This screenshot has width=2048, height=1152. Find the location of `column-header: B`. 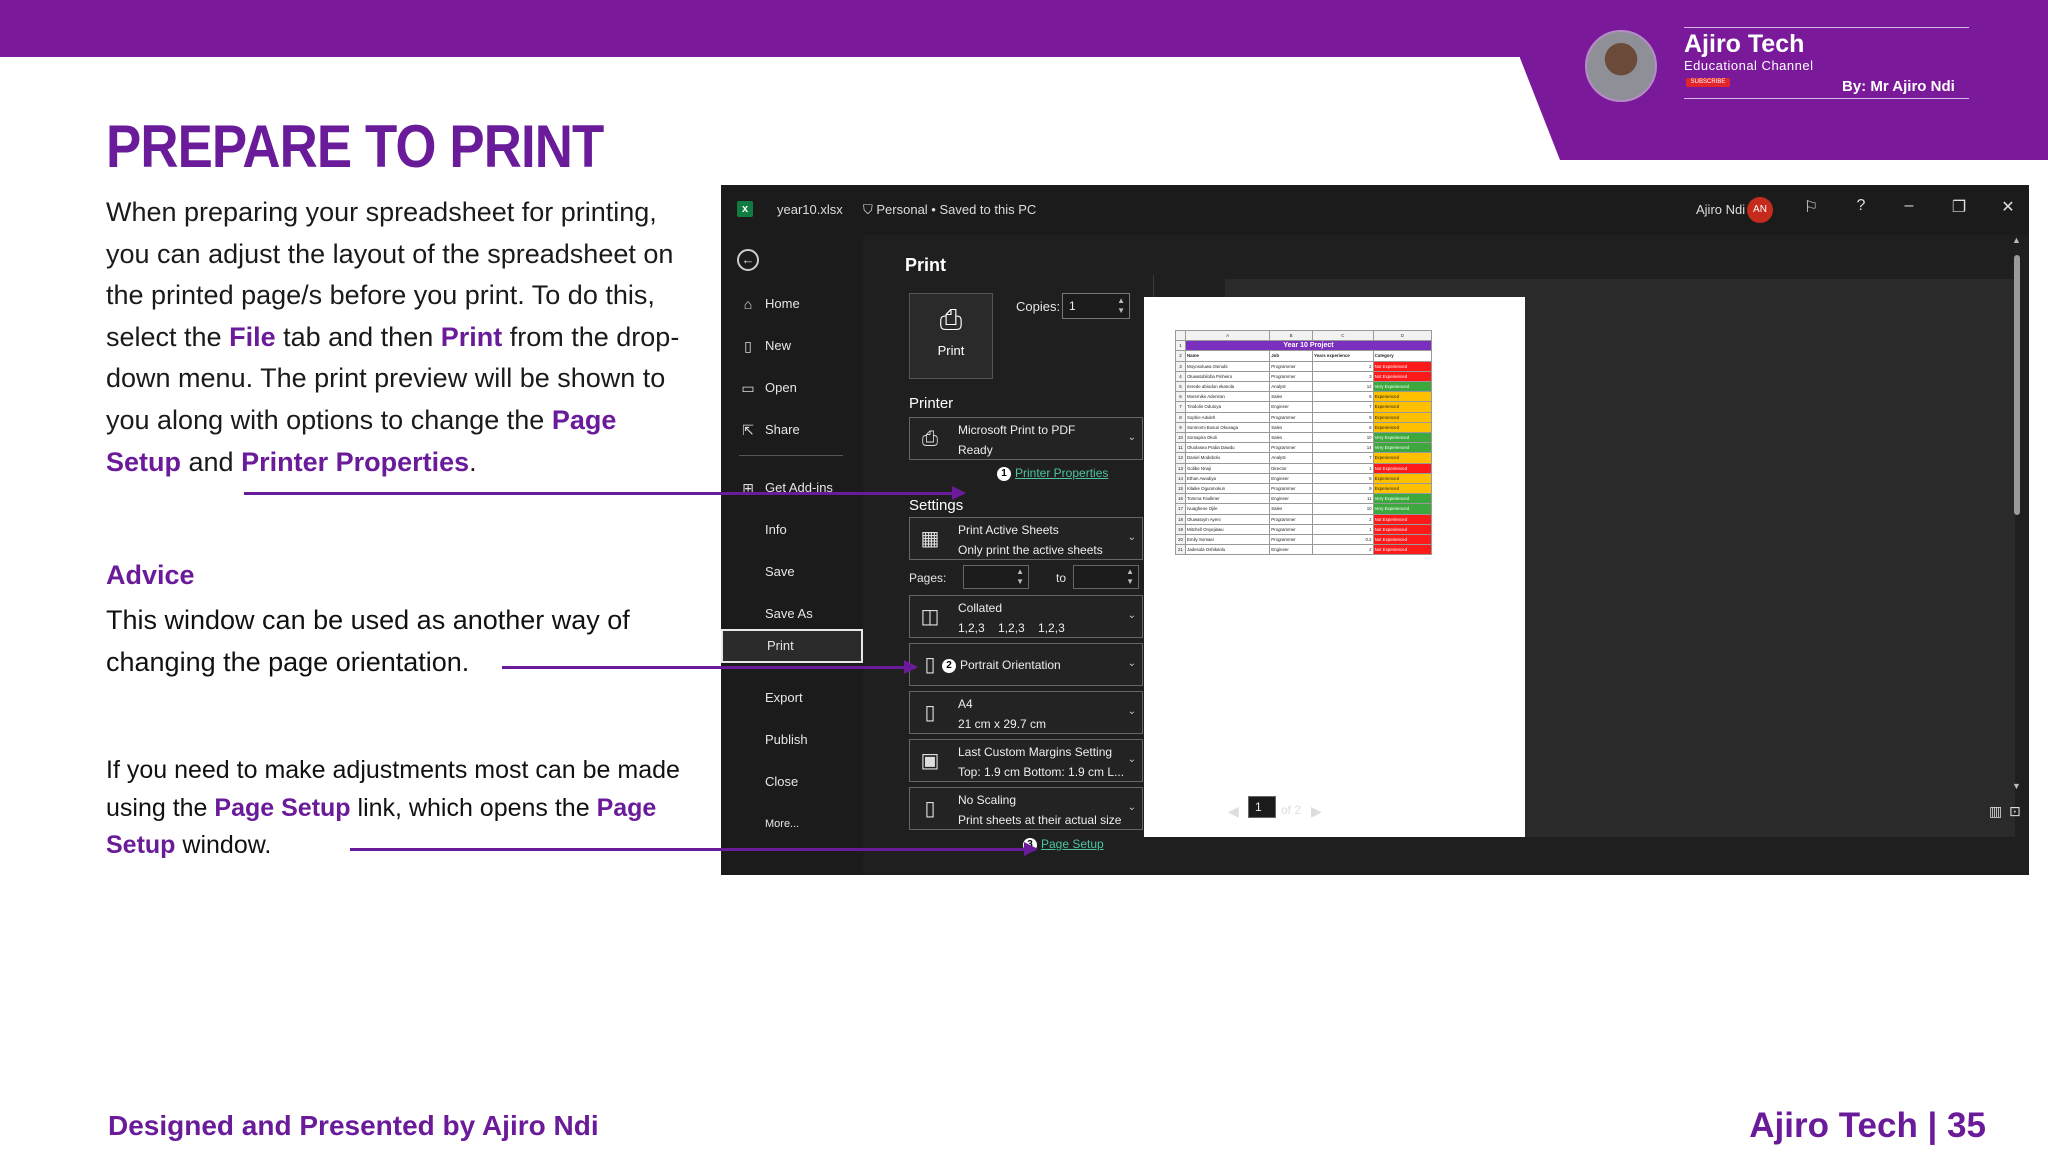

column-header: B is located at coordinates (1291, 335).